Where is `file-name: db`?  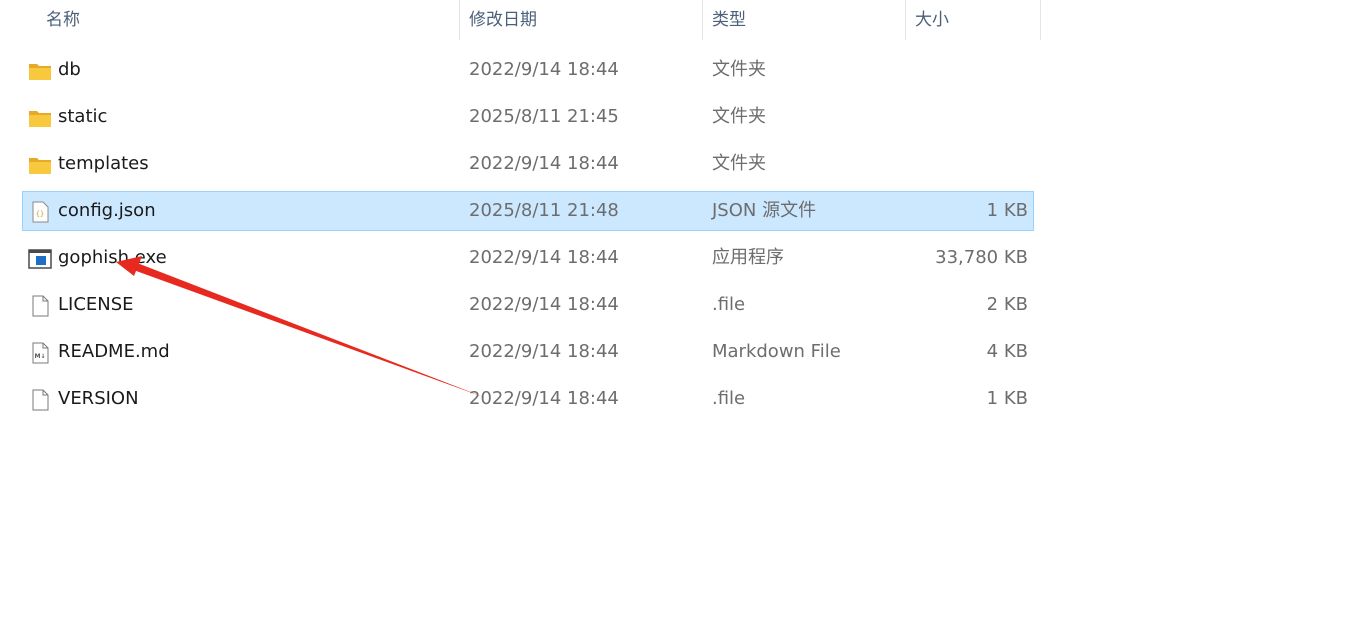
file-name: db is located at coordinates (69, 69).